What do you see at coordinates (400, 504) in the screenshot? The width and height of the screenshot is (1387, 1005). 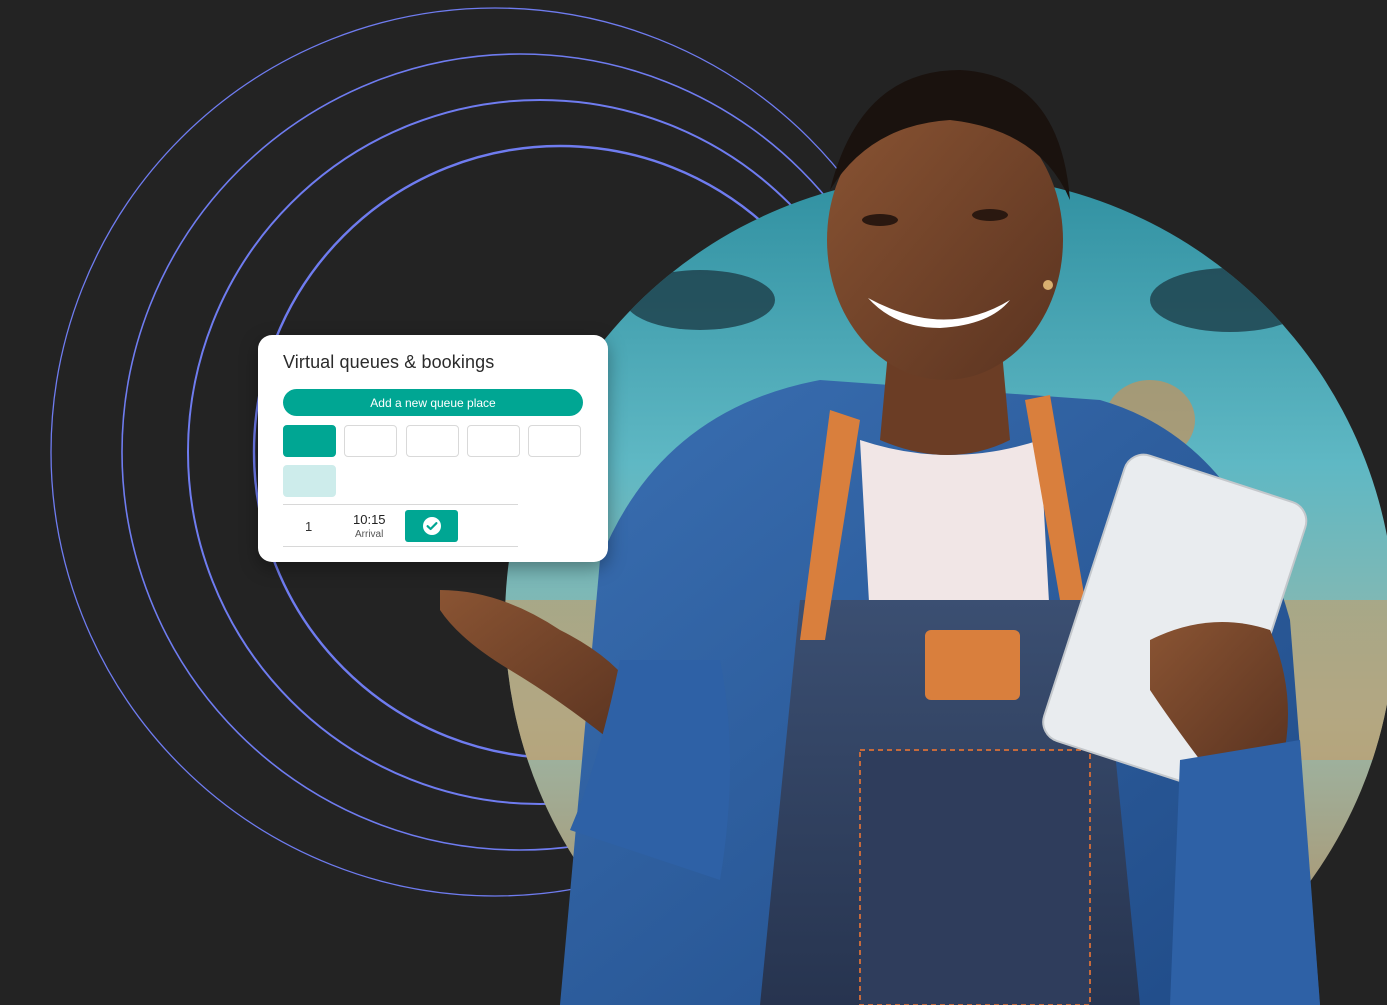 I see `row-divider-top` at bounding box center [400, 504].